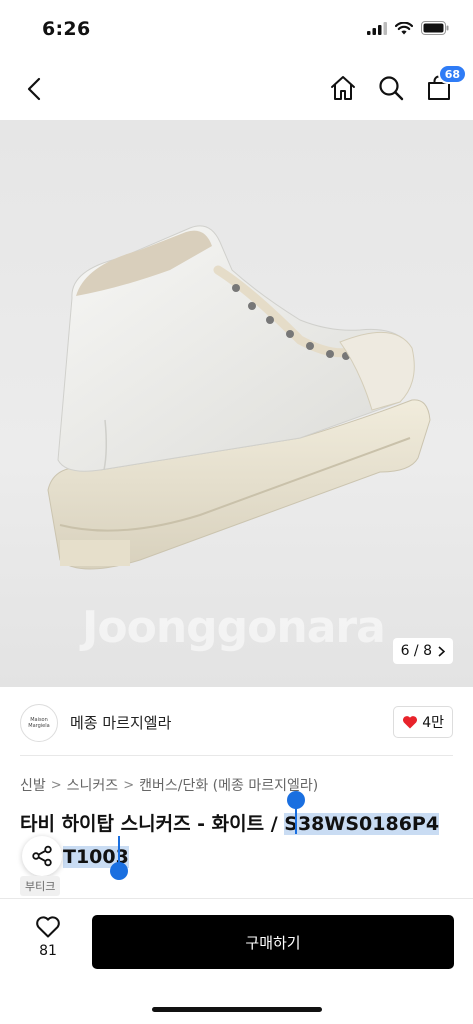  What do you see at coordinates (66, 29) in the screenshot?
I see `status-time: 6:26` at bounding box center [66, 29].